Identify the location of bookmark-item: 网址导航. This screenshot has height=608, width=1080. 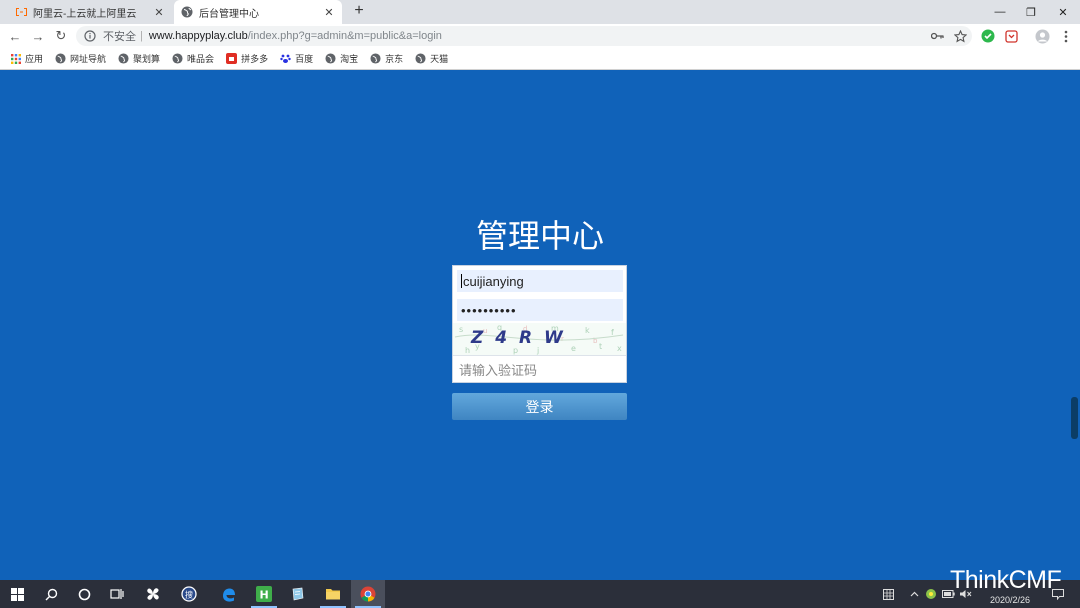
(80, 58).